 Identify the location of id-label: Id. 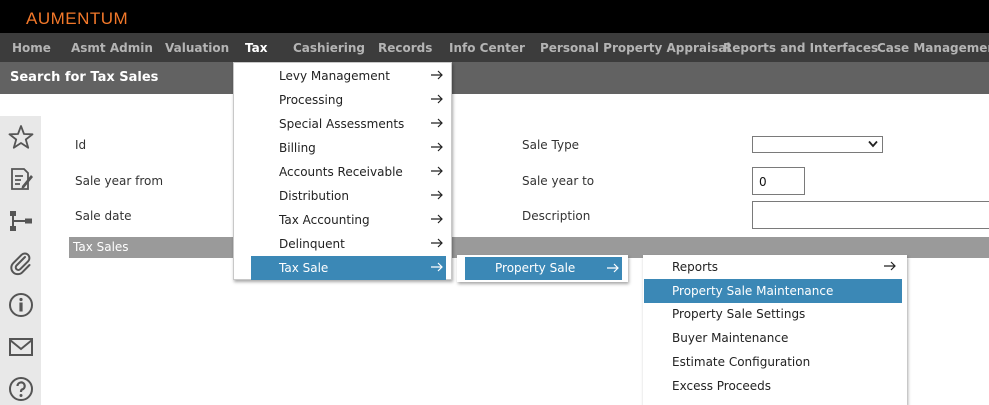
(81, 145).